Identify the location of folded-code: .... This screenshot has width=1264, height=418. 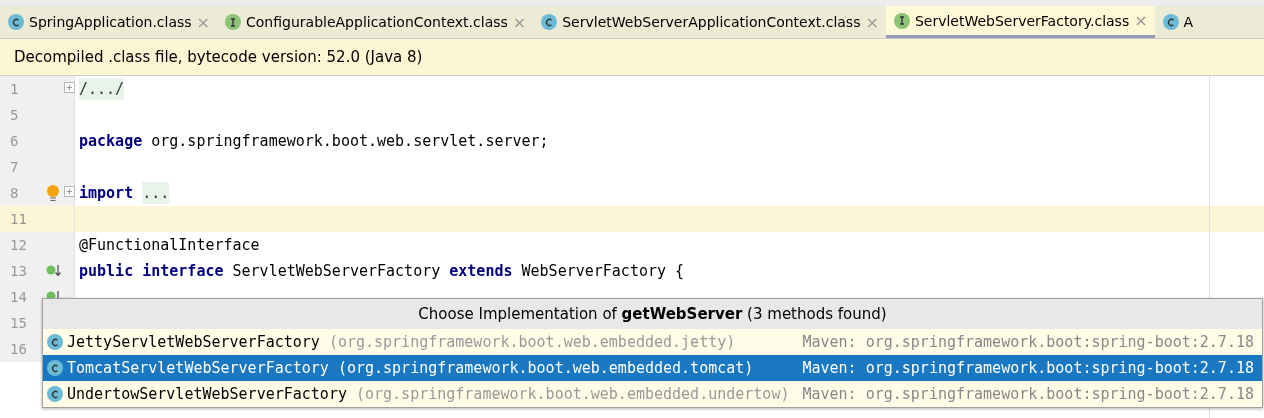
(156, 193).